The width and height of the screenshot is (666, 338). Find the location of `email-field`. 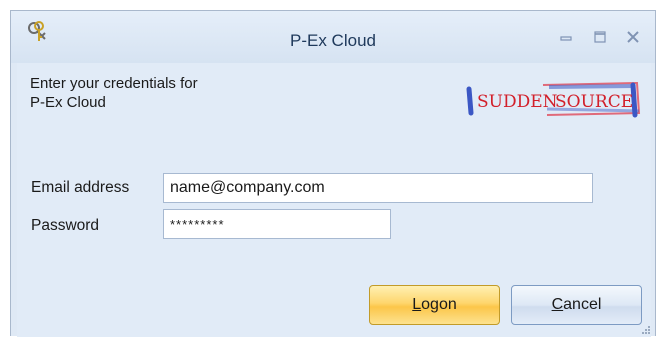

email-field is located at coordinates (378, 188).